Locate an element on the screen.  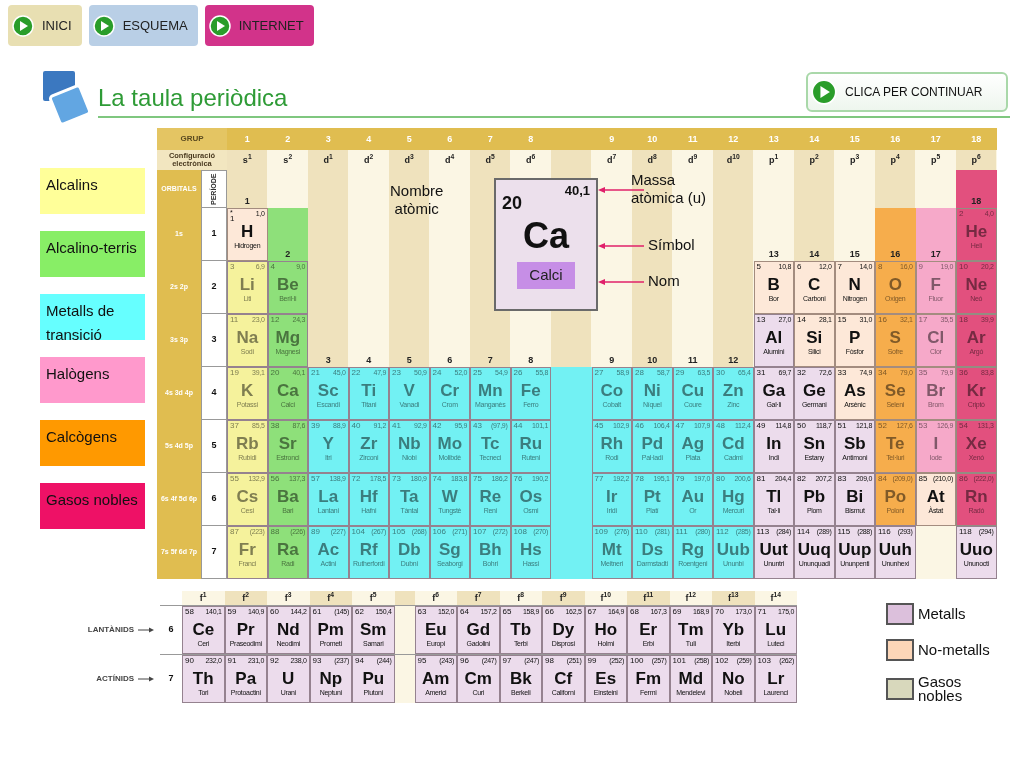
element-symbol: Gd is located at coordinates (478, 629).